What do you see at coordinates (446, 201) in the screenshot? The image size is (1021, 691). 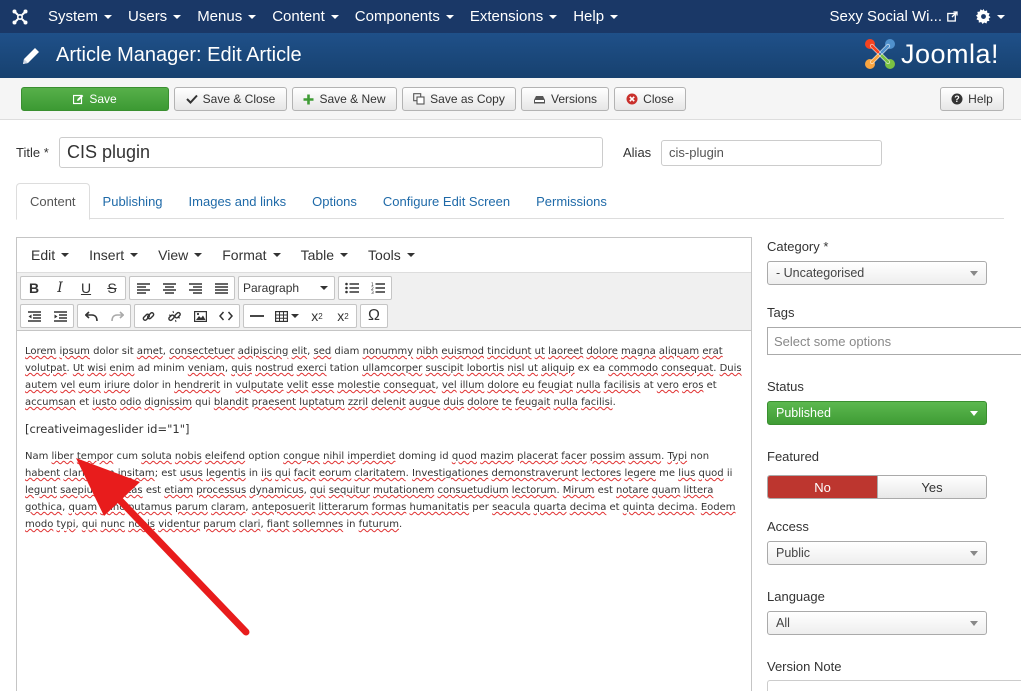 I see `tab-configure-edit-screen: Configure Edit Screen` at bounding box center [446, 201].